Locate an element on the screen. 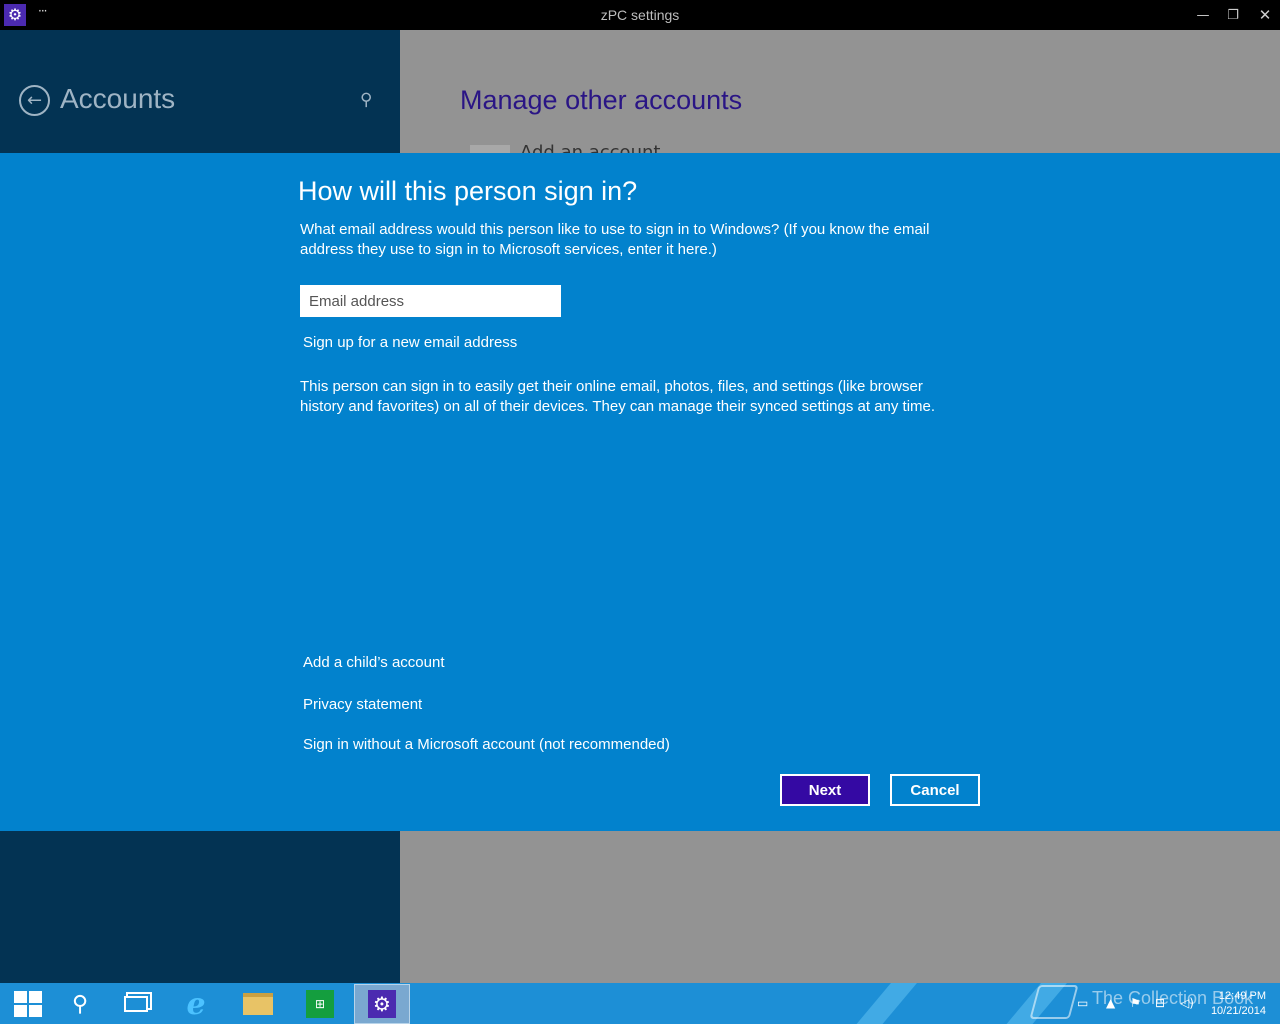 Image resolution: width=1280 pixels, height=1024 pixels. internet-explorer-icon: e is located at coordinates (196, 1004).